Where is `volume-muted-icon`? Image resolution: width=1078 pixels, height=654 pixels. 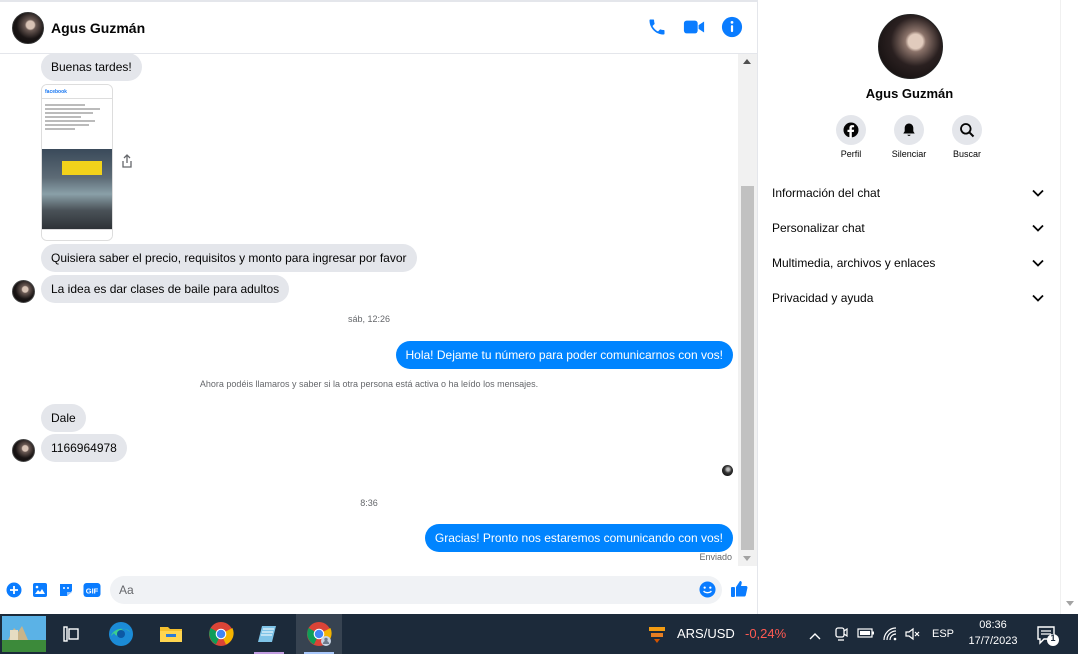 volume-muted-icon is located at coordinates (912, 636).